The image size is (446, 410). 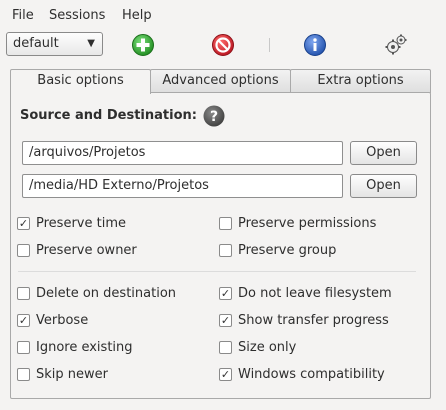 What do you see at coordinates (269, 45) in the screenshot?
I see `toolbar-separator` at bounding box center [269, 45].